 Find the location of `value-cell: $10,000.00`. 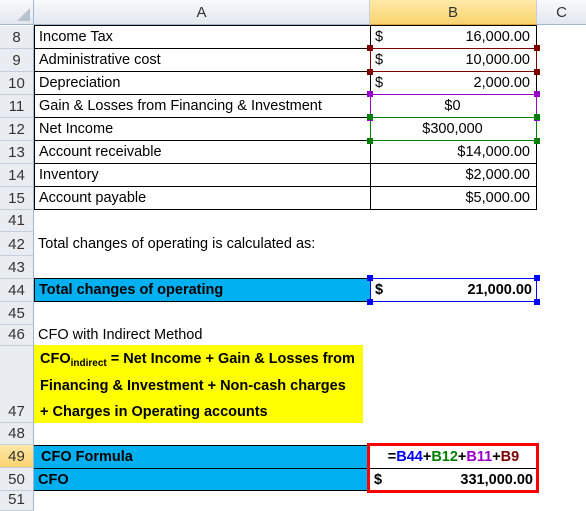

value-cell: $10,000.00 is located at coordinates (453, 60).